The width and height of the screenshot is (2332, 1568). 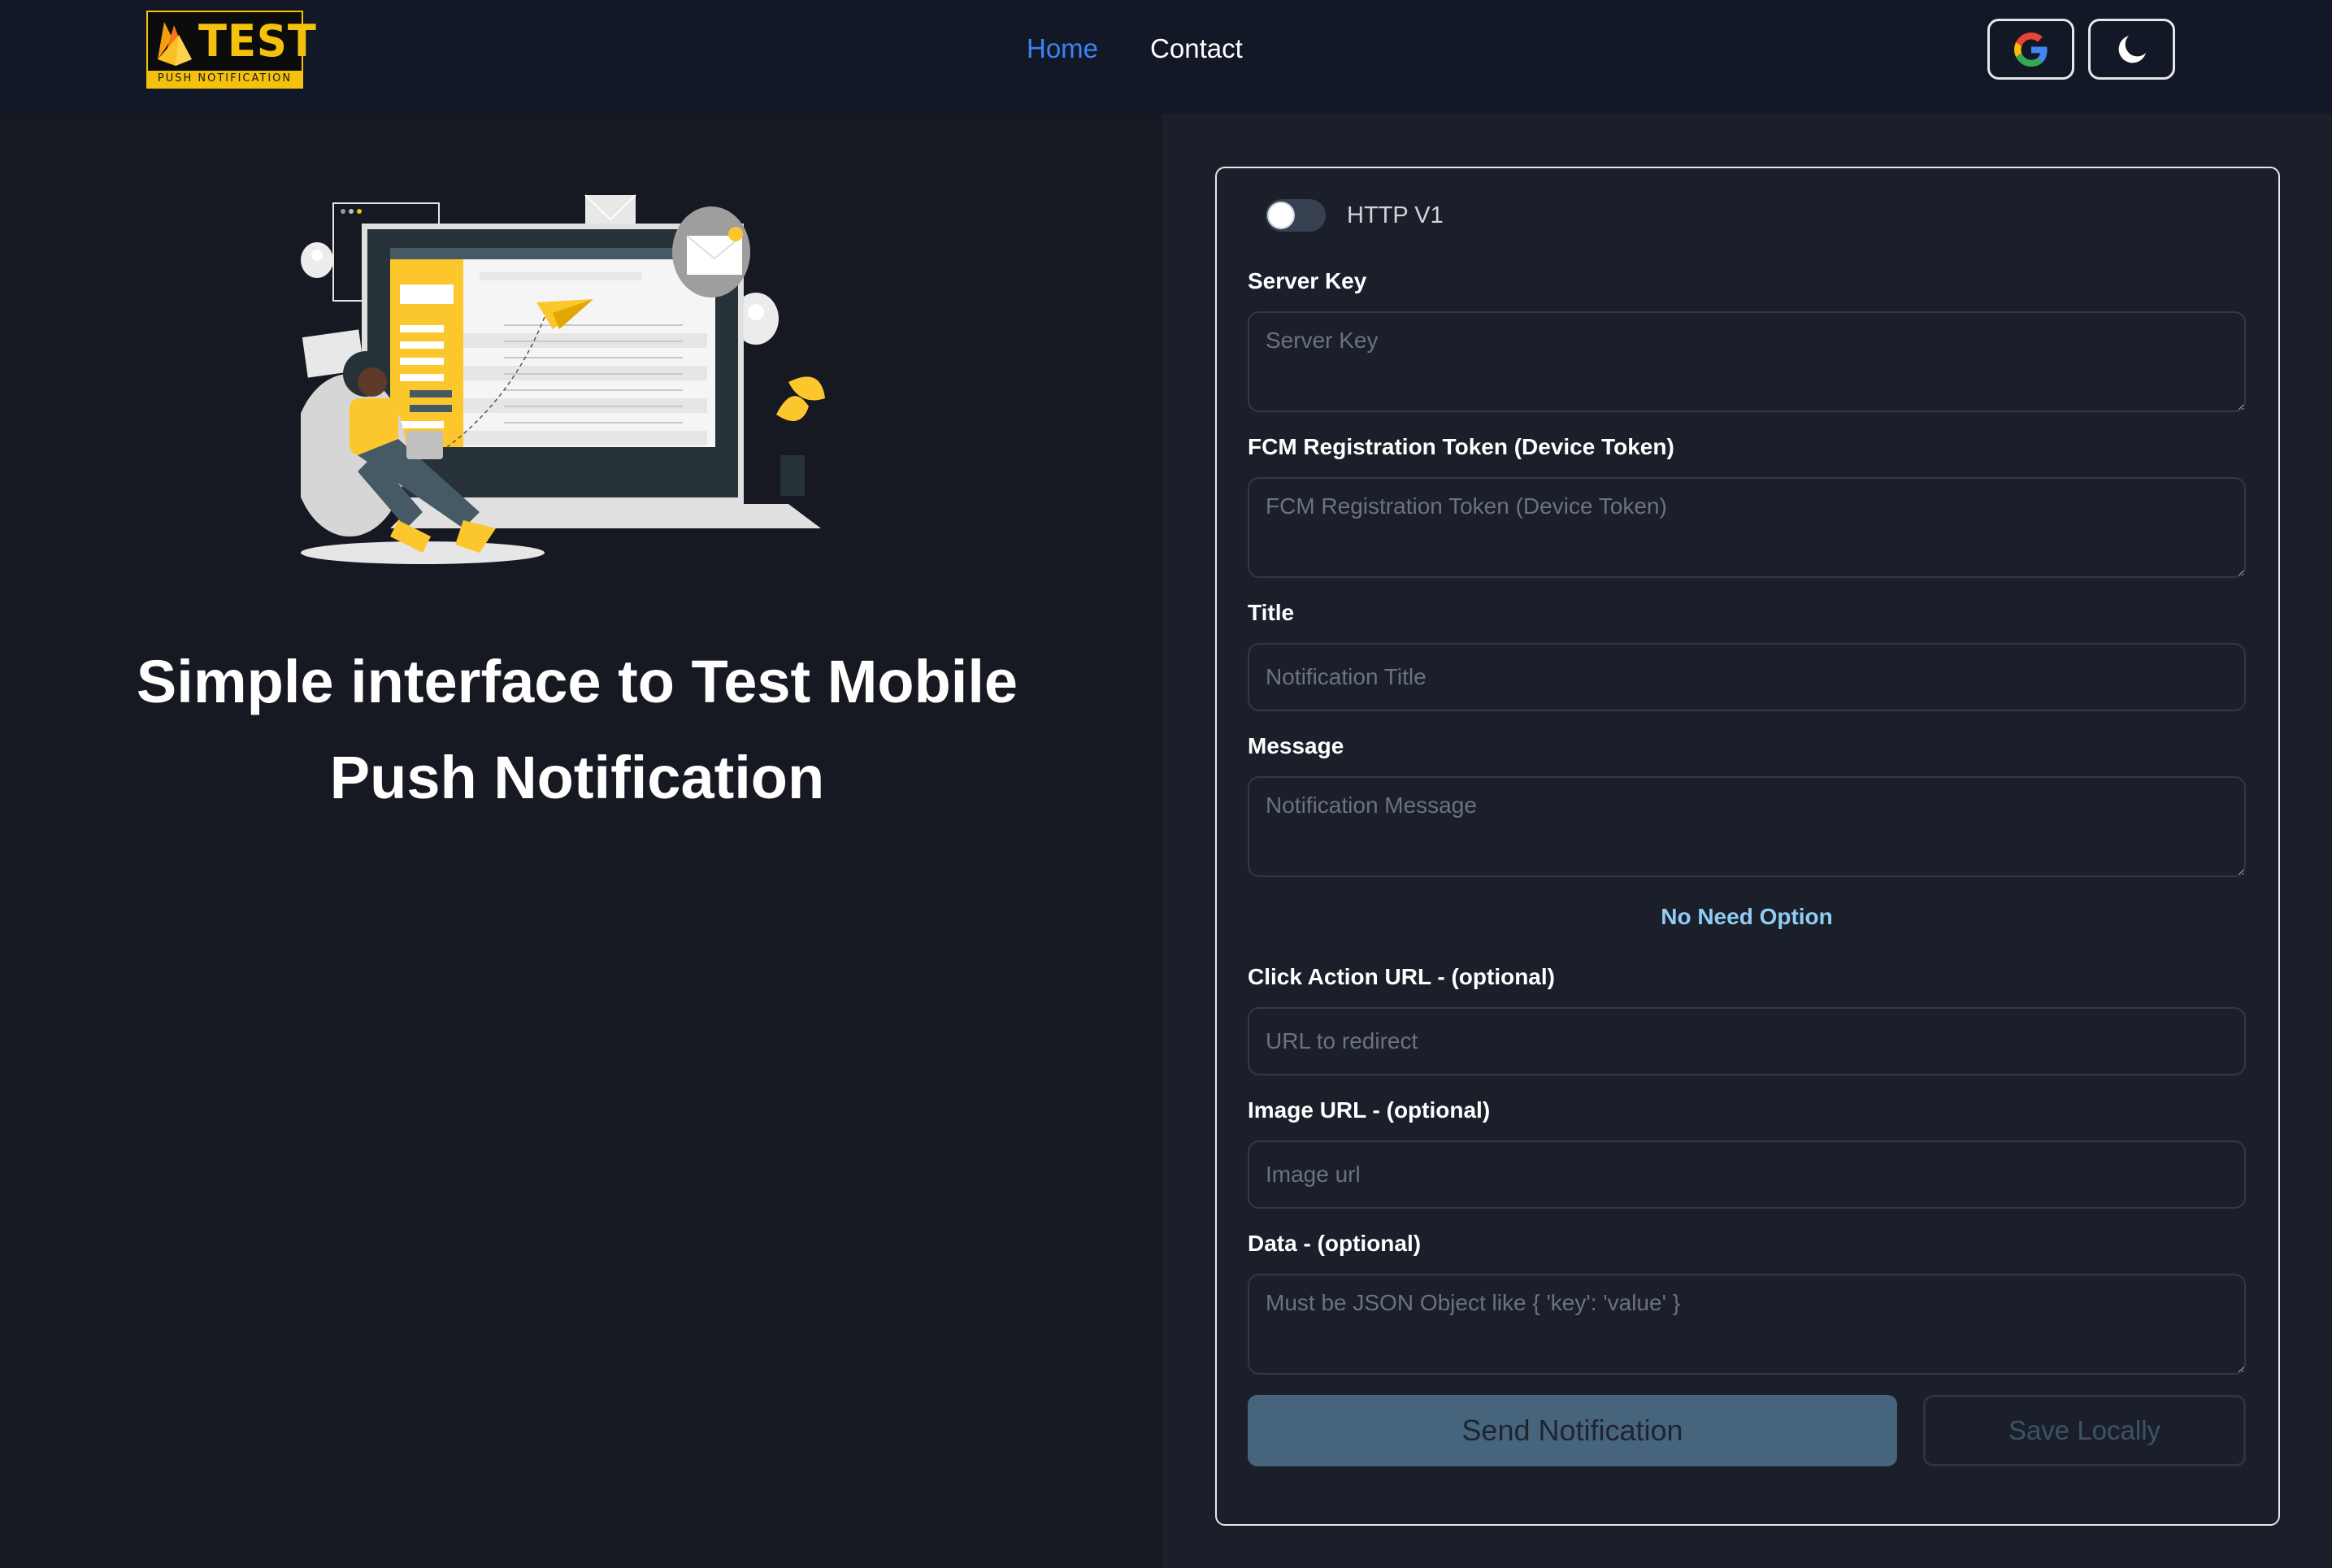 I want to click on header: TEST PUSH NOTIFICATION Home Contact, so click(x=1166, y=57).